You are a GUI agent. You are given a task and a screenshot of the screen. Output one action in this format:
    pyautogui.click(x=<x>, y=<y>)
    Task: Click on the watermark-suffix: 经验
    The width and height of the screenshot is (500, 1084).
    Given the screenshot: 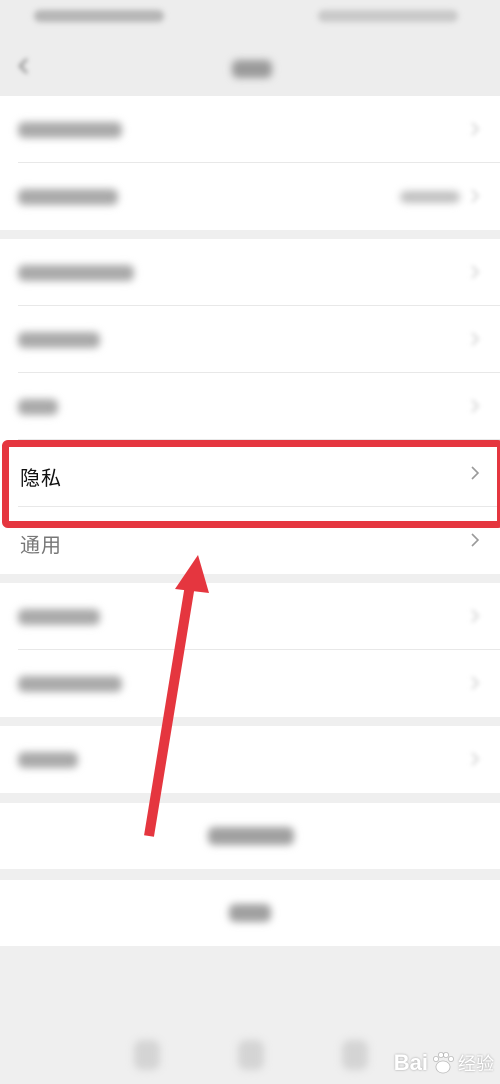 What is the action you would take?
    pyautogui.click(x=476, y=1064)
    